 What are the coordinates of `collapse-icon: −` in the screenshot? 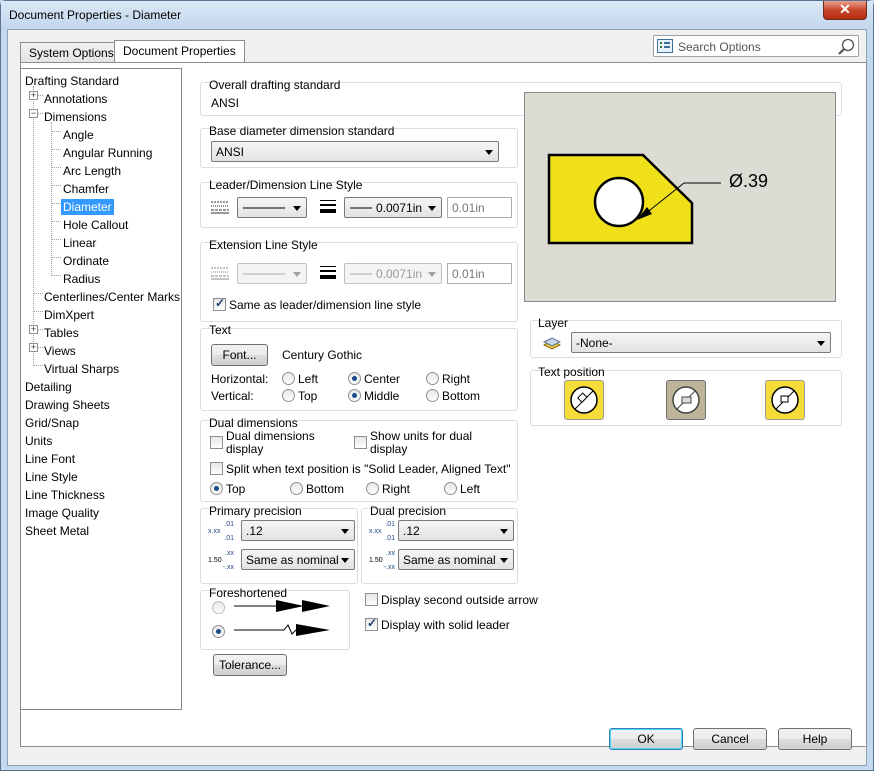 It's located at (33, 113).